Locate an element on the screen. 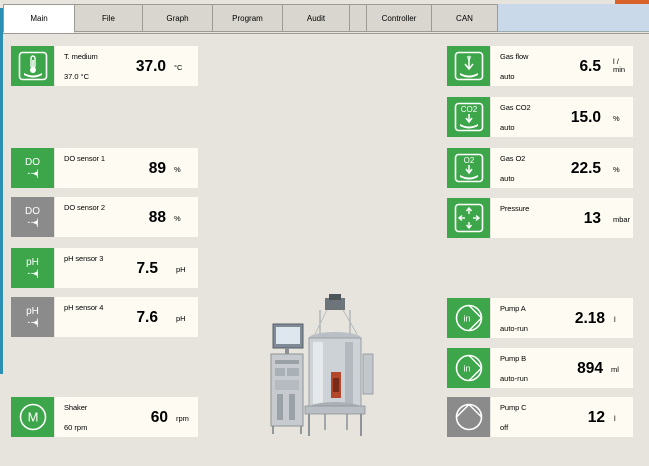 The image size is (649, 466). temperature-label: T. medium is located at coordinates (81, 56).